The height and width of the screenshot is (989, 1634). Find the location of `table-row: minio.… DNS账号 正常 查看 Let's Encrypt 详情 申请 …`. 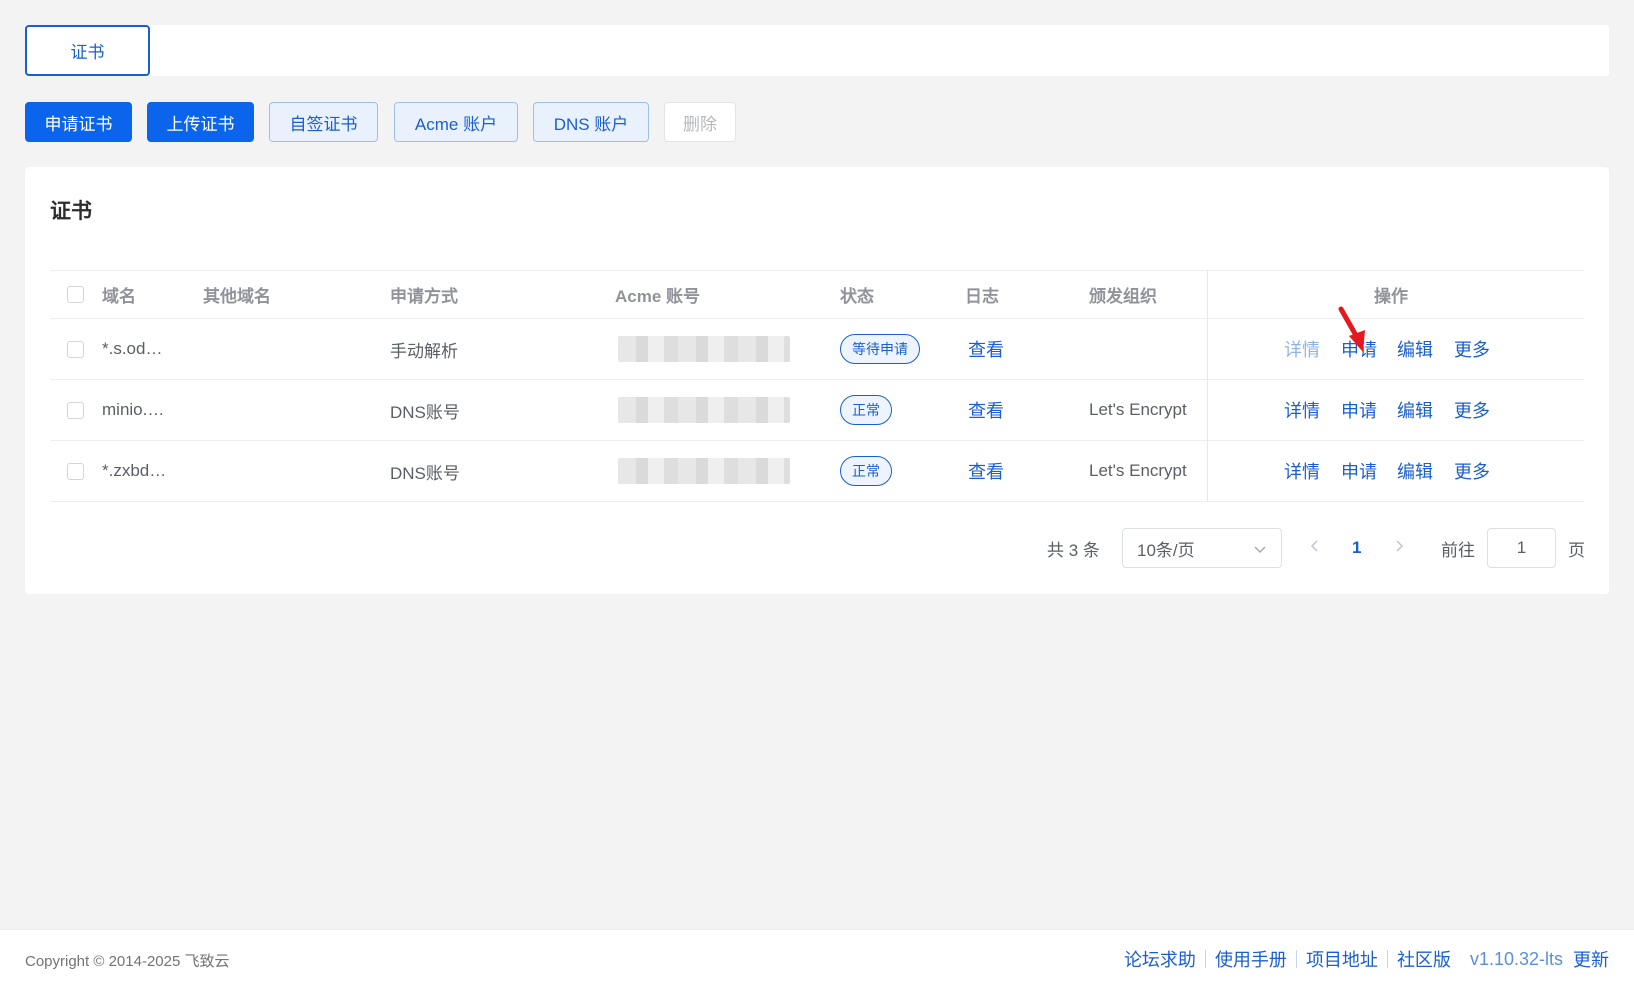

table-row: minio.… DNS账号 正常 查看 Let's Encrypt 详情 申请 … is located at coordinates (817, 410).